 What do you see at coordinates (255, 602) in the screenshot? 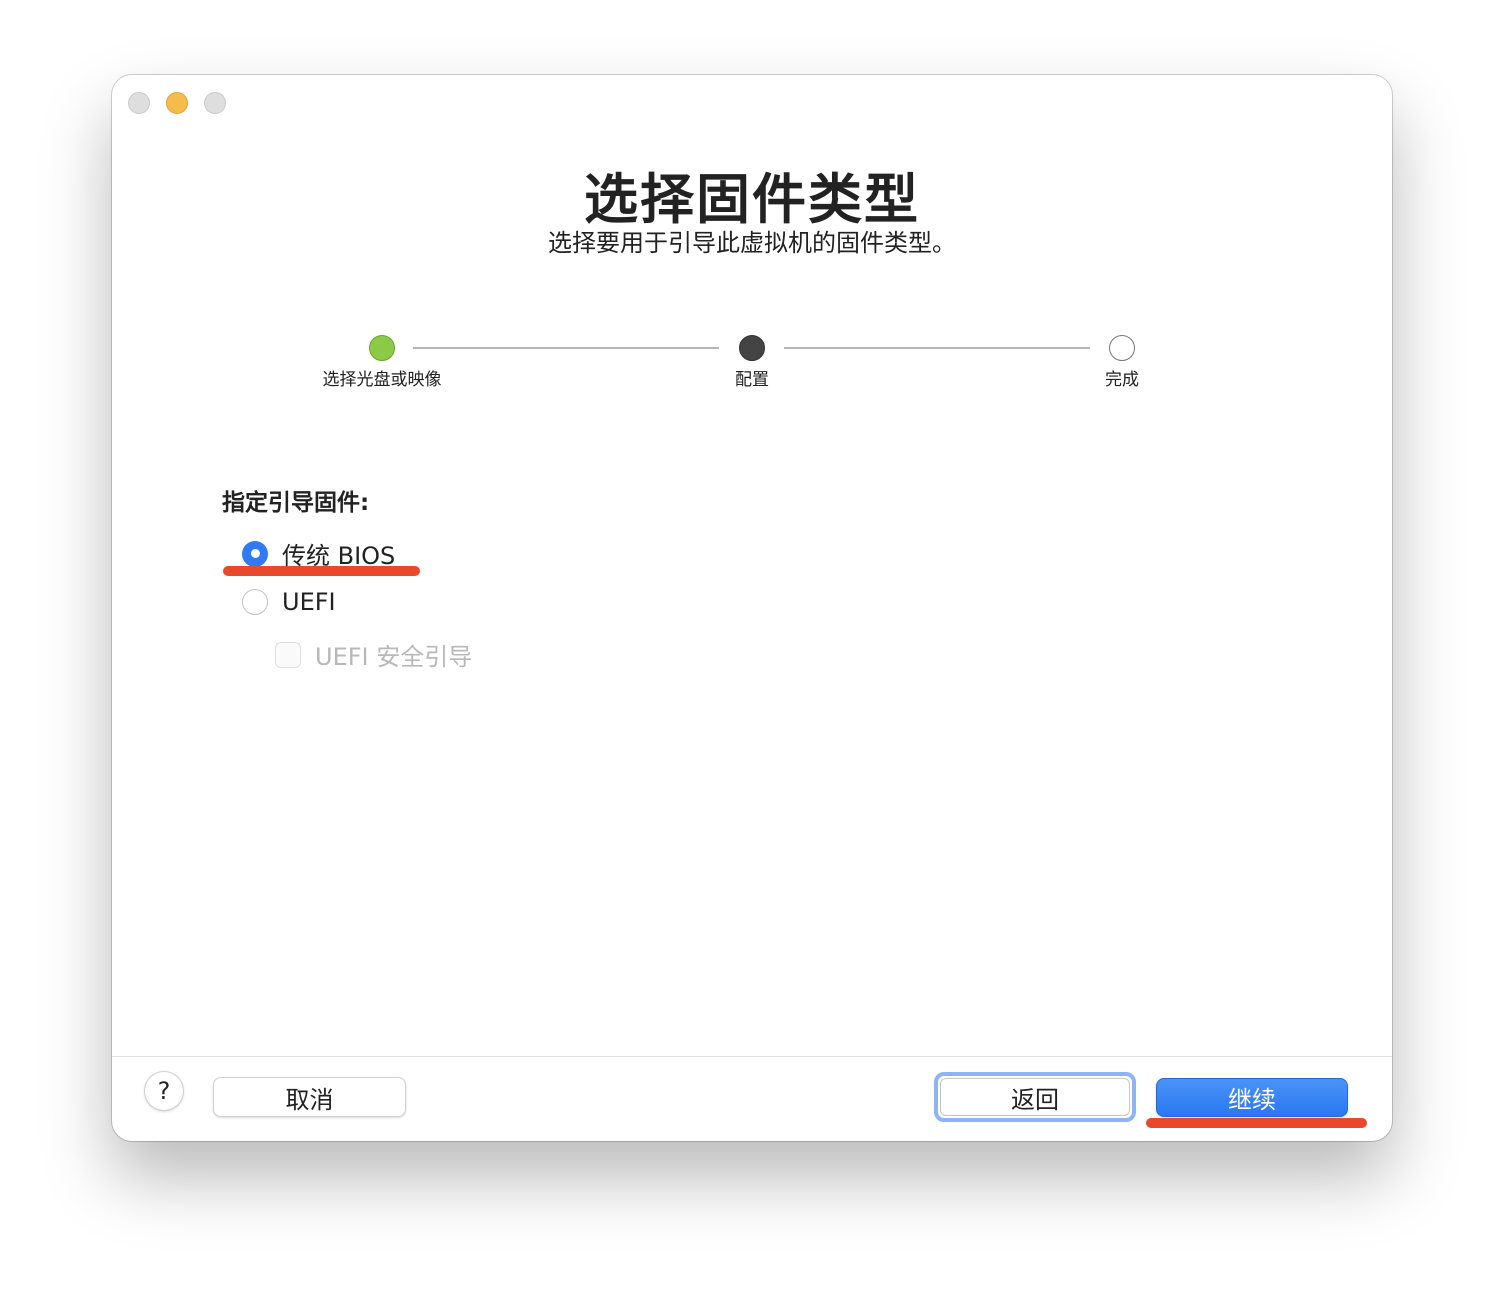
I see `radio-unchecked-icon` at bounding box center [255, 602].